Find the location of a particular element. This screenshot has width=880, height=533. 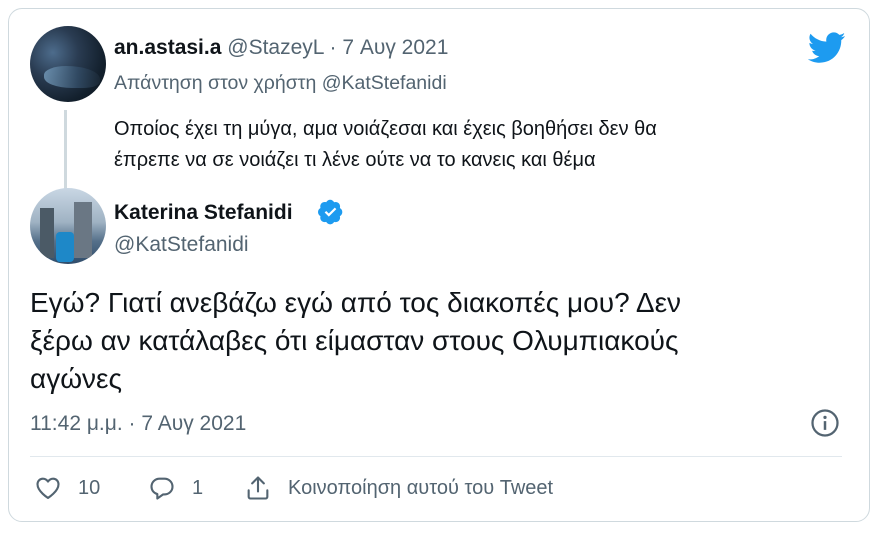

tweet-author-name: Katerina Stefanidi is located at coordinates (203, 213).